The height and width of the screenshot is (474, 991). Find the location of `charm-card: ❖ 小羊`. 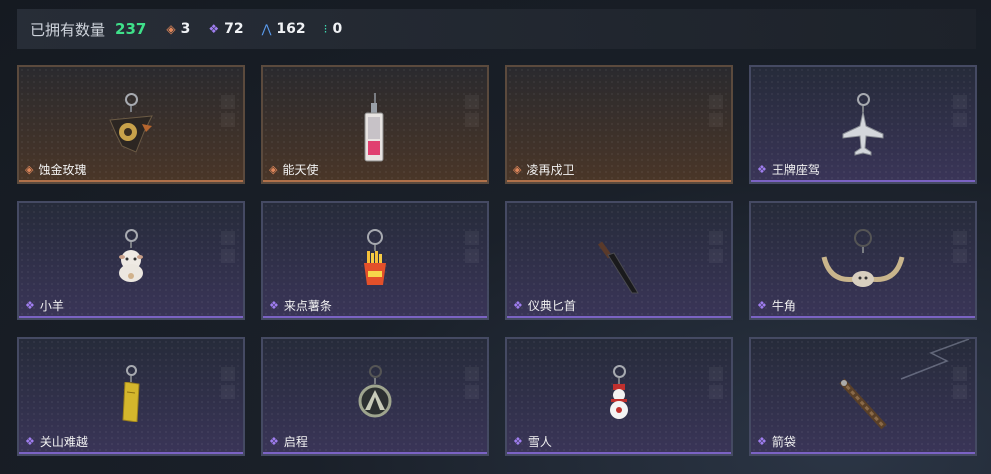

charm-card: ❖ 小羊 is located at coordinates (131, 260).